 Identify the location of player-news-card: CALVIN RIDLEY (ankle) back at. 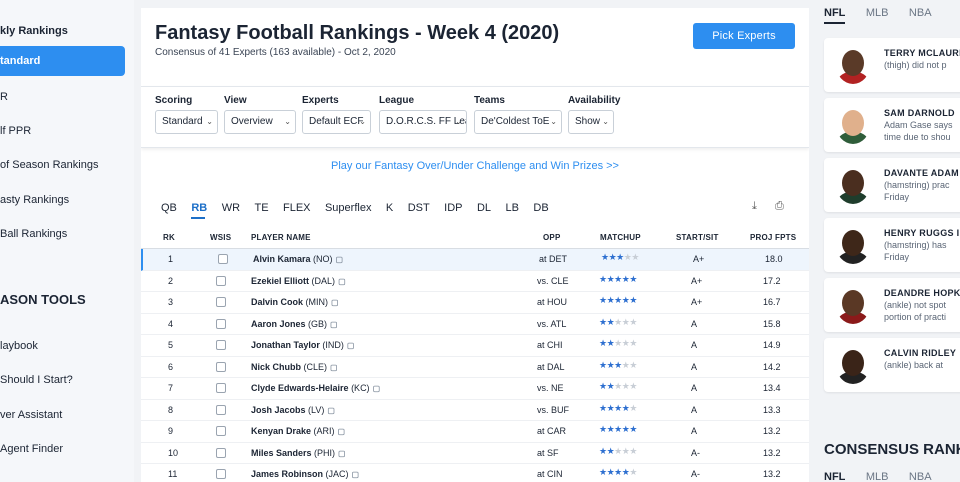
(892, 365).